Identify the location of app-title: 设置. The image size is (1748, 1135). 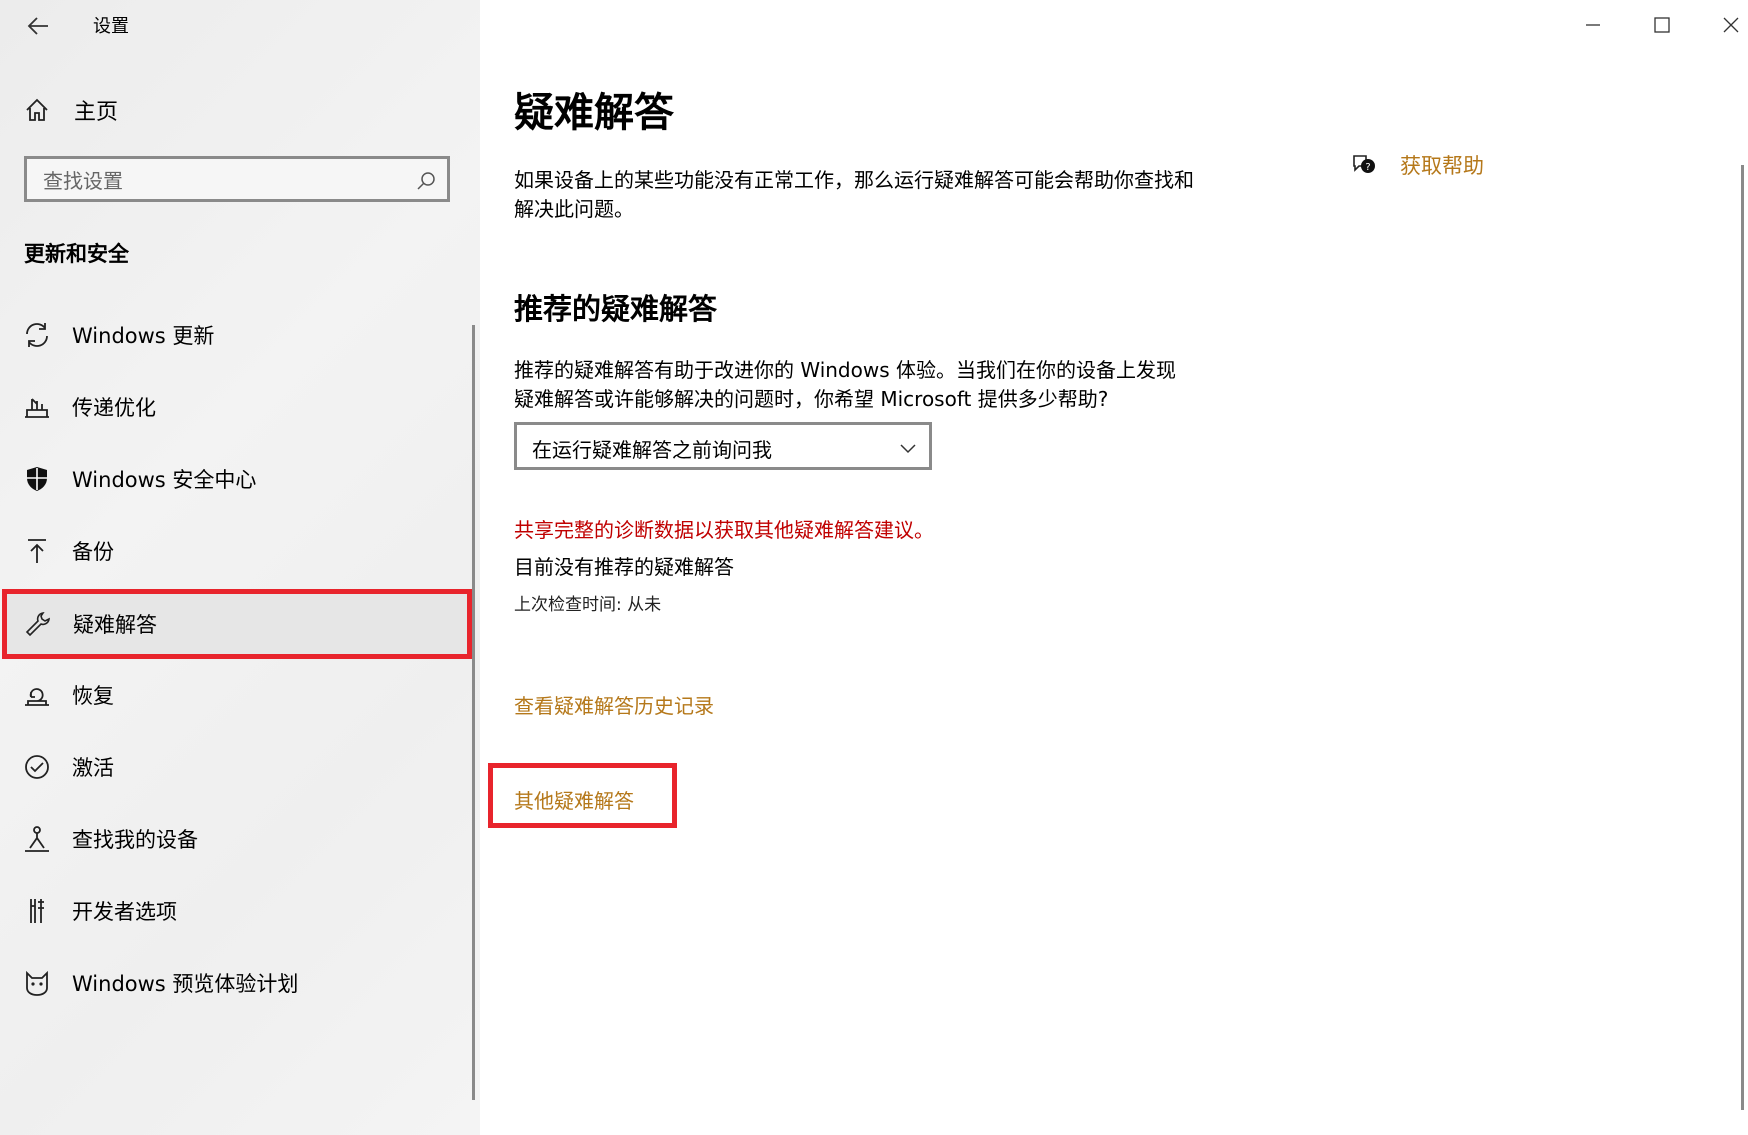
(111, 26).